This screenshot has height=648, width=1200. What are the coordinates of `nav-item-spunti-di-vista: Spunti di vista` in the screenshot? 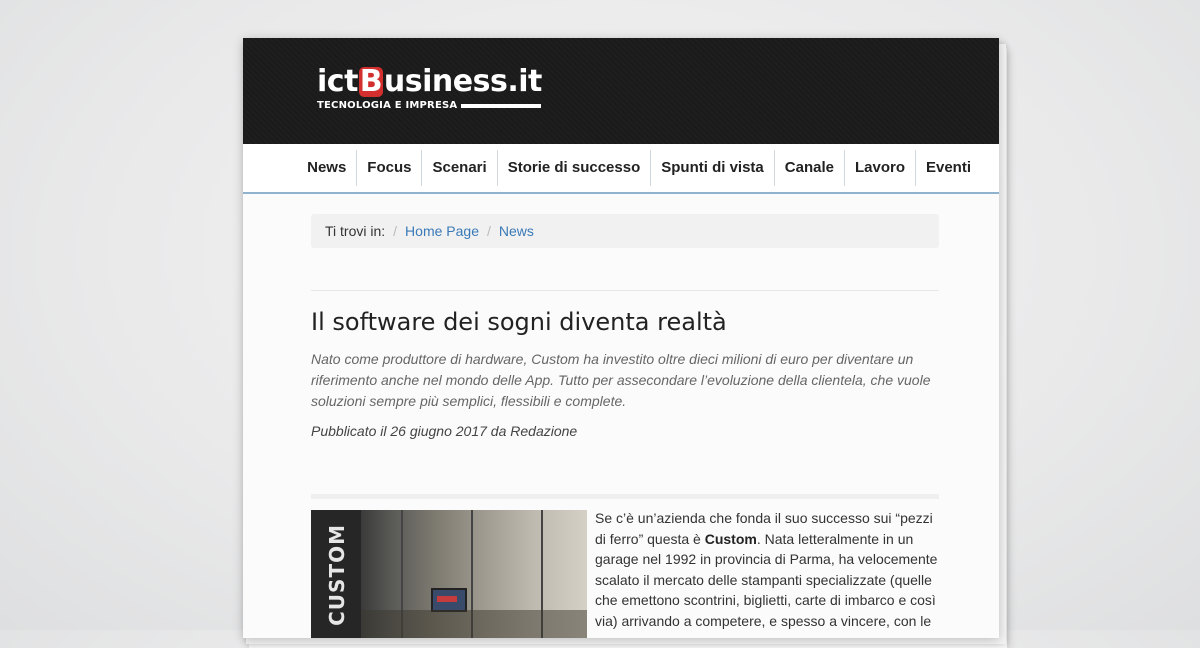 It's located at (712, 168).